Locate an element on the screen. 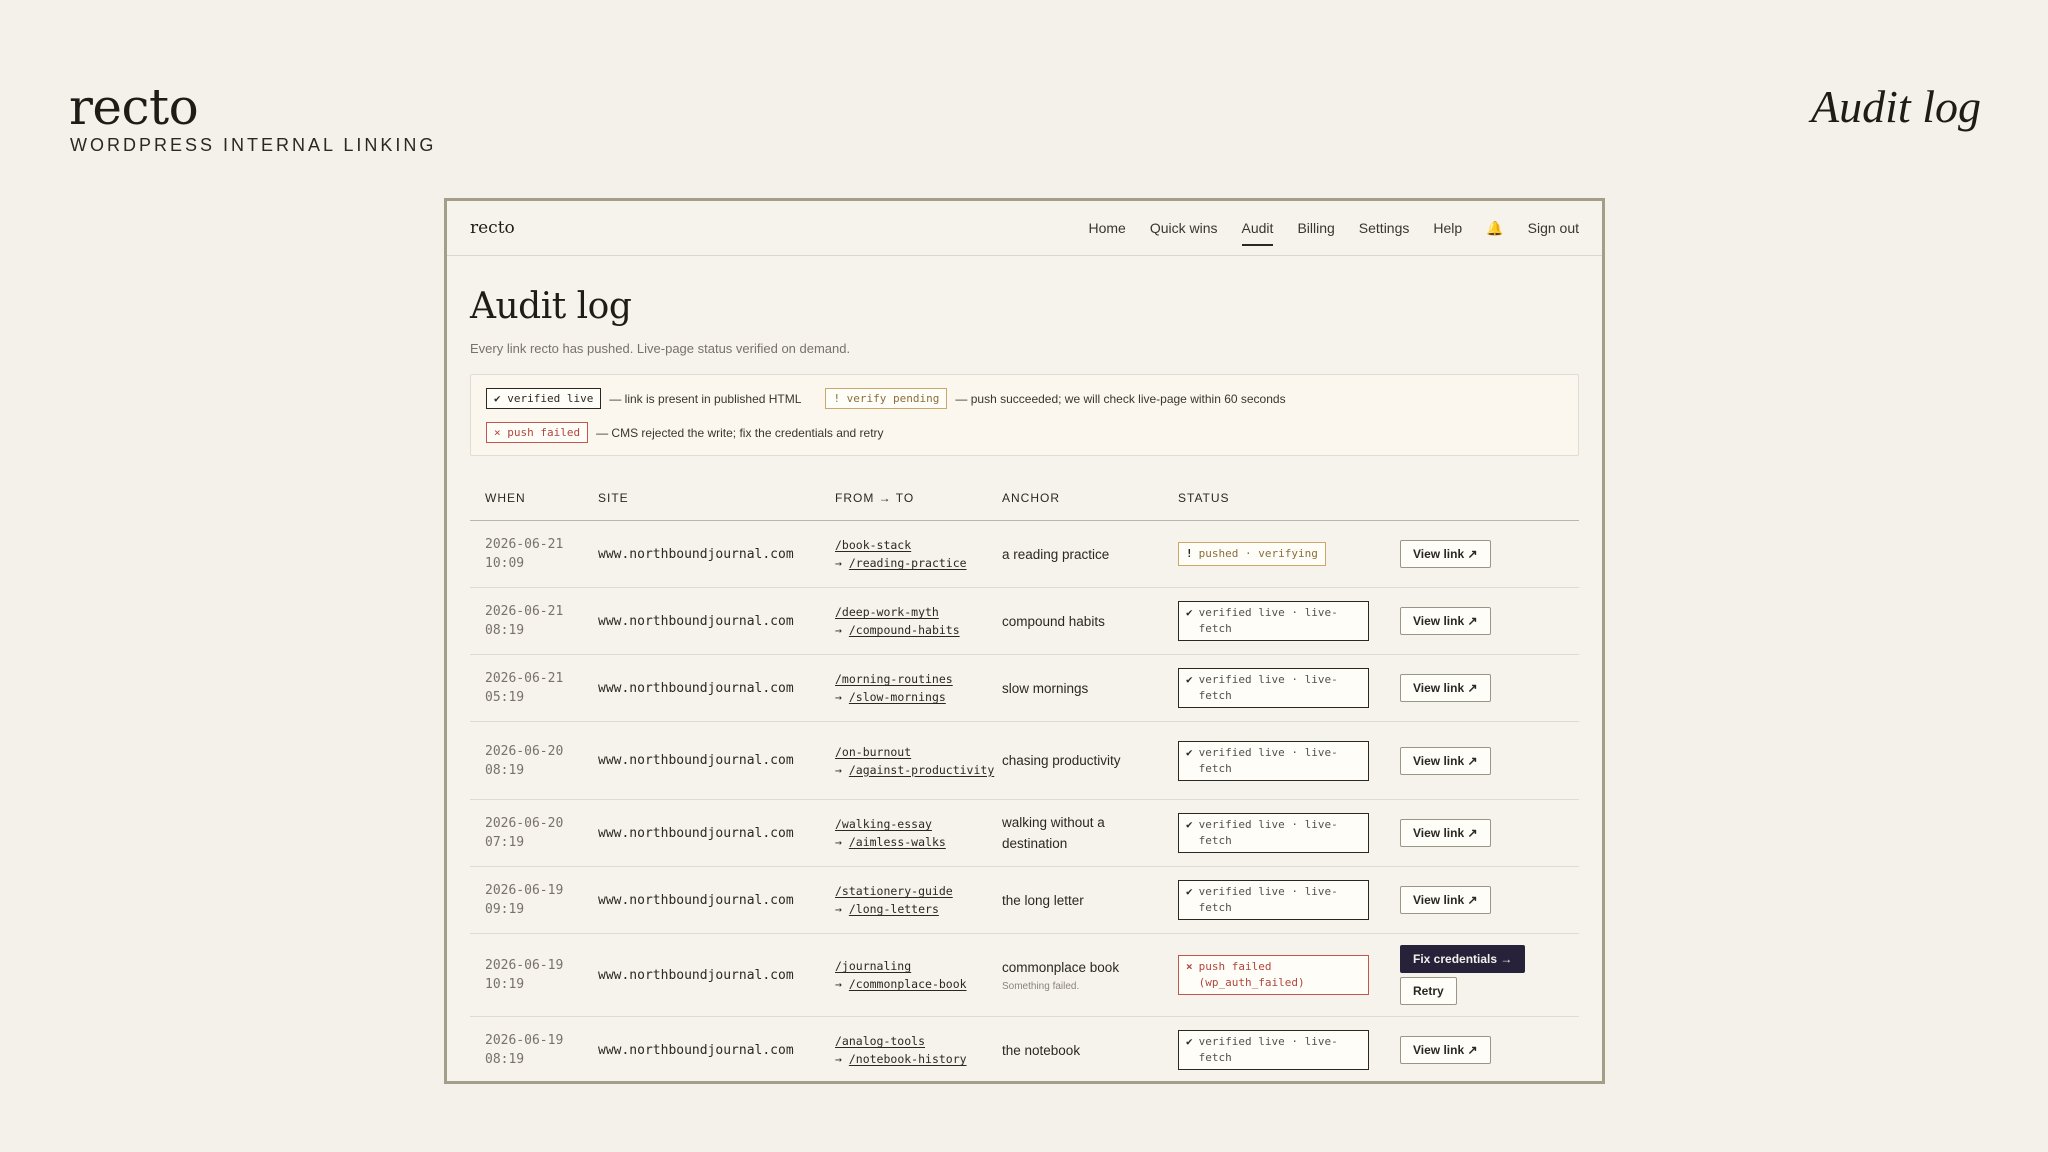  status-text: push failed (wp_auth_failed) is located at coordinates (1251, 974).